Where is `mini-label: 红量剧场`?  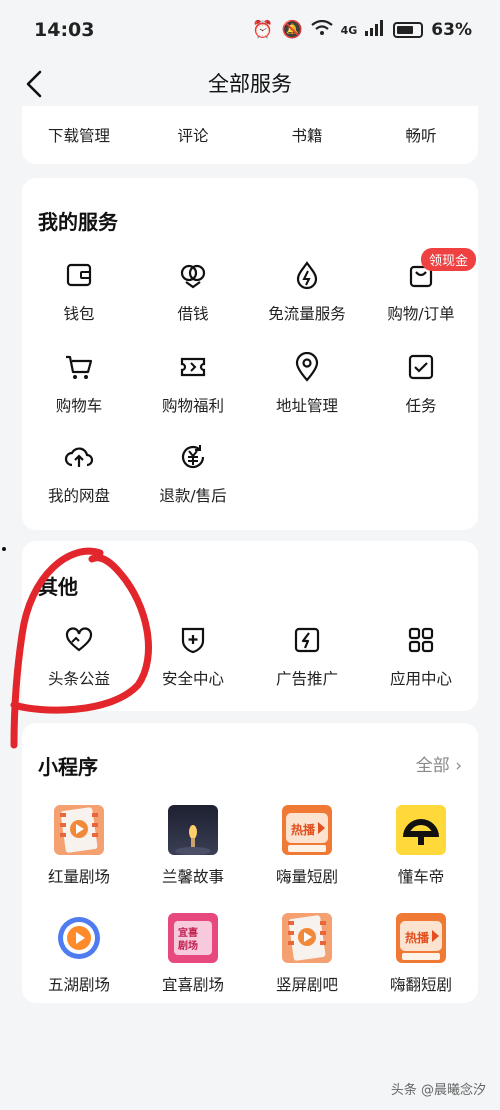
mini-label: 红量剧场 is located at coordinates (78, 877).